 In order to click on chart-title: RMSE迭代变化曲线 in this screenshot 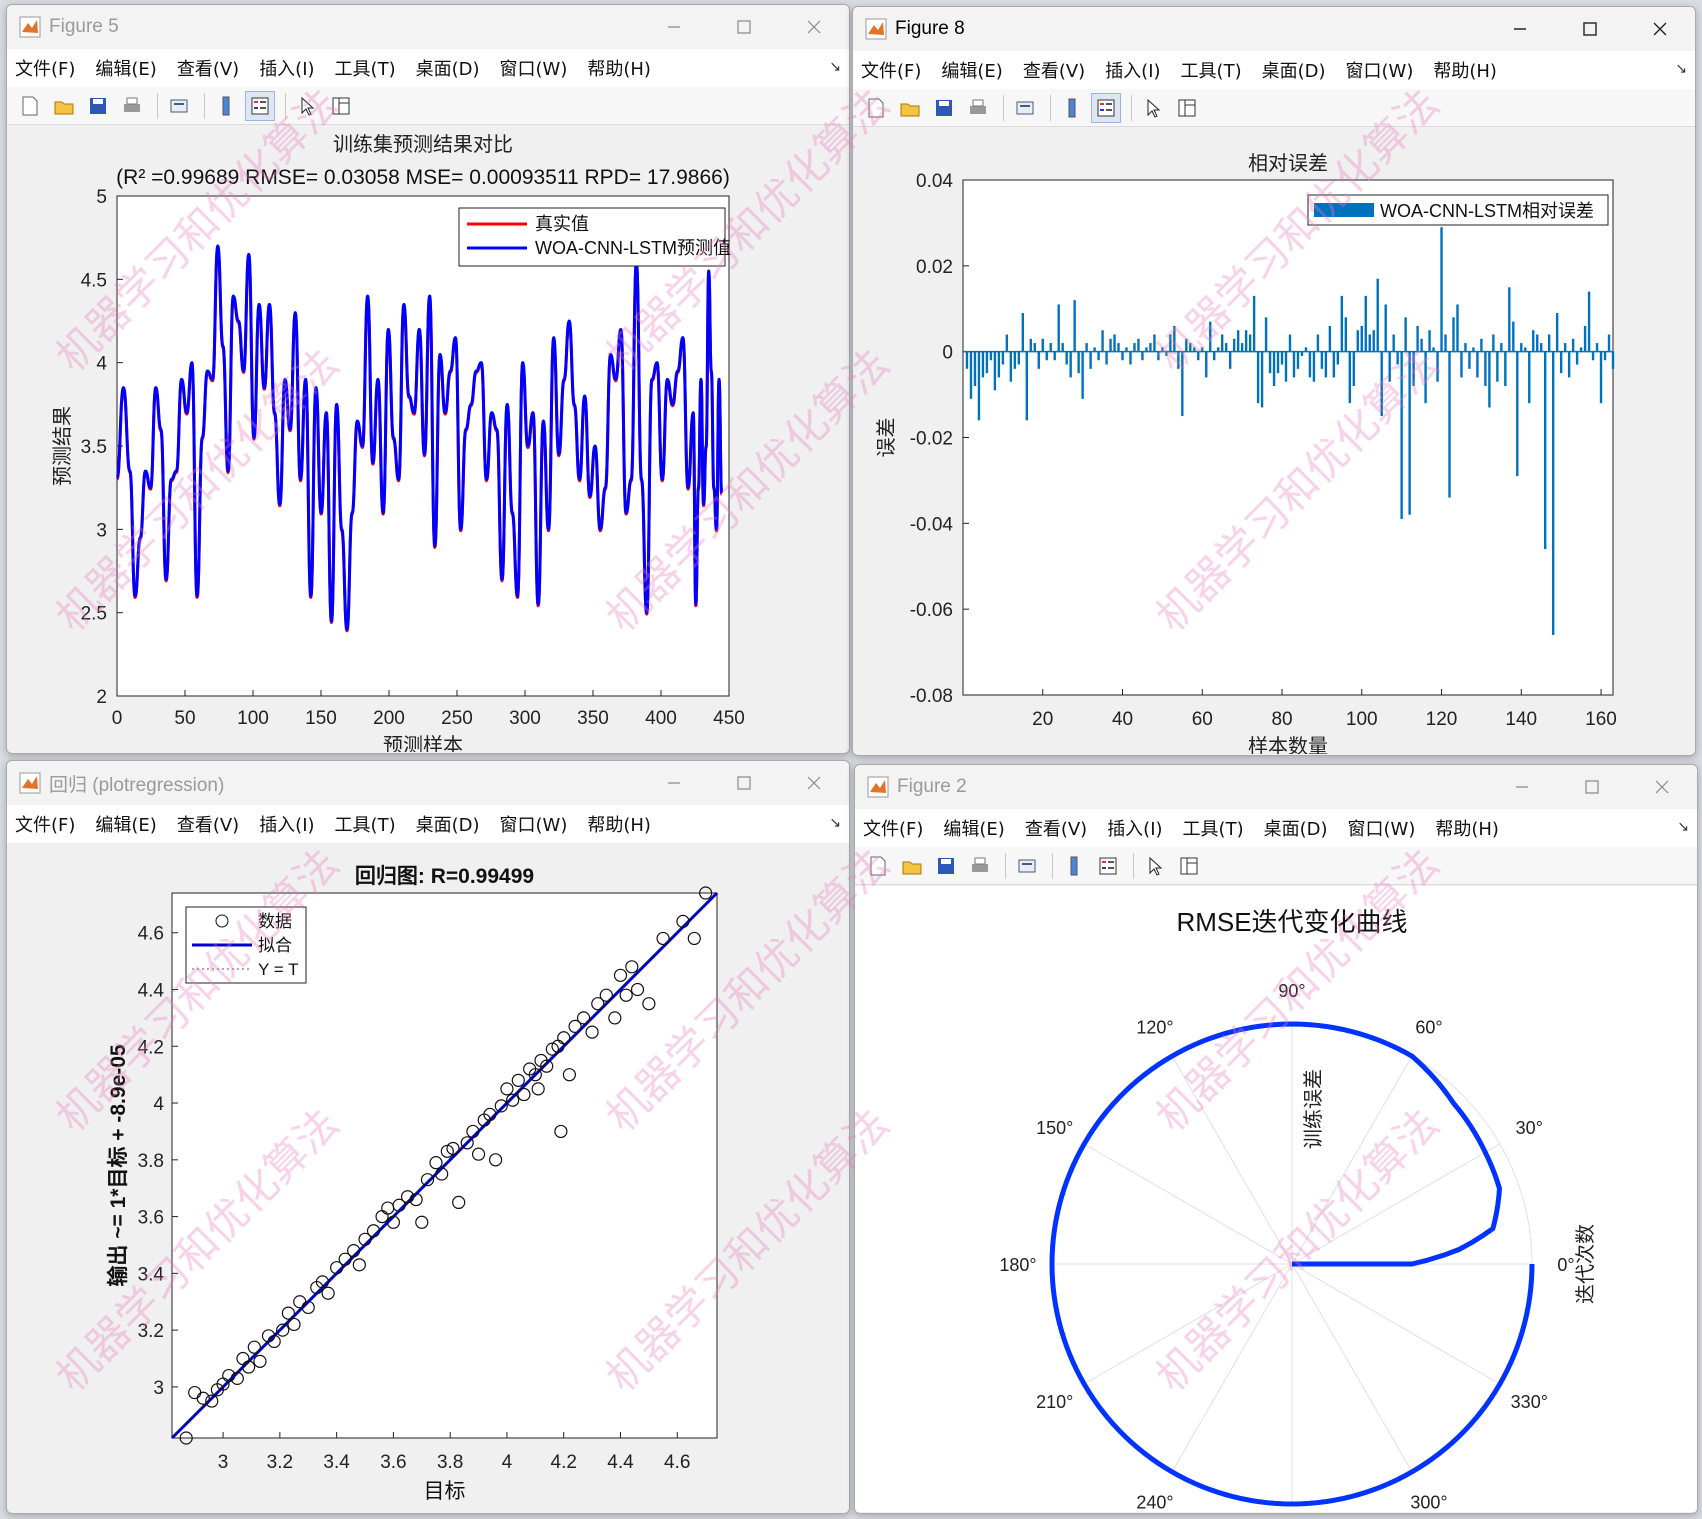, I will do `click(1291, 922)`.